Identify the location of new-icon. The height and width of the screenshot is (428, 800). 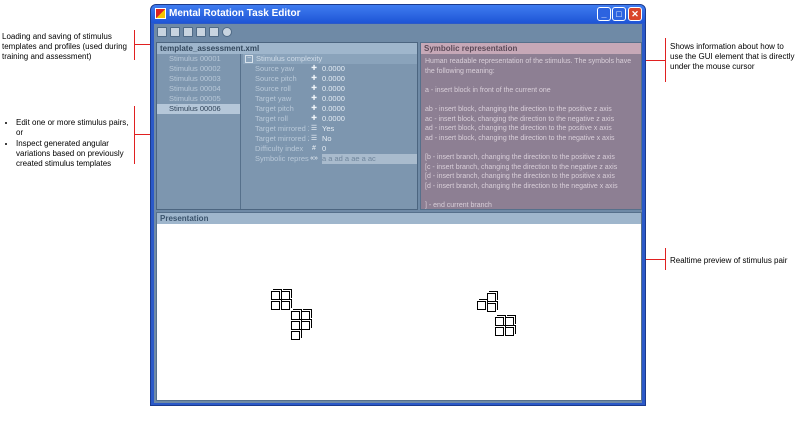
(162, 32).